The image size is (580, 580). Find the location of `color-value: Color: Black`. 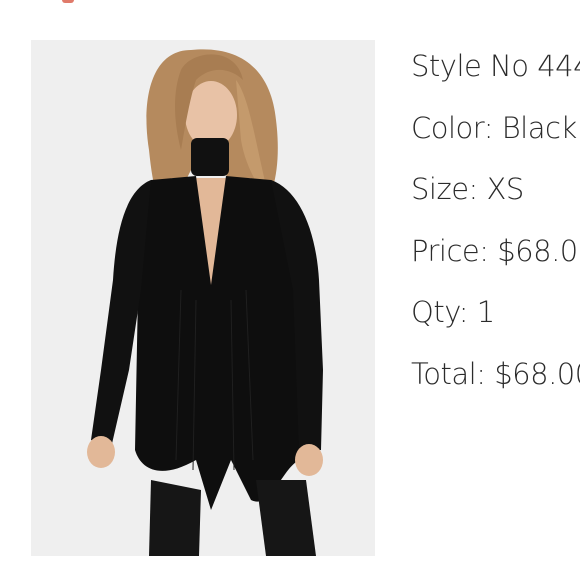

color-value: Color: Black is located at coordinates (494, 127).